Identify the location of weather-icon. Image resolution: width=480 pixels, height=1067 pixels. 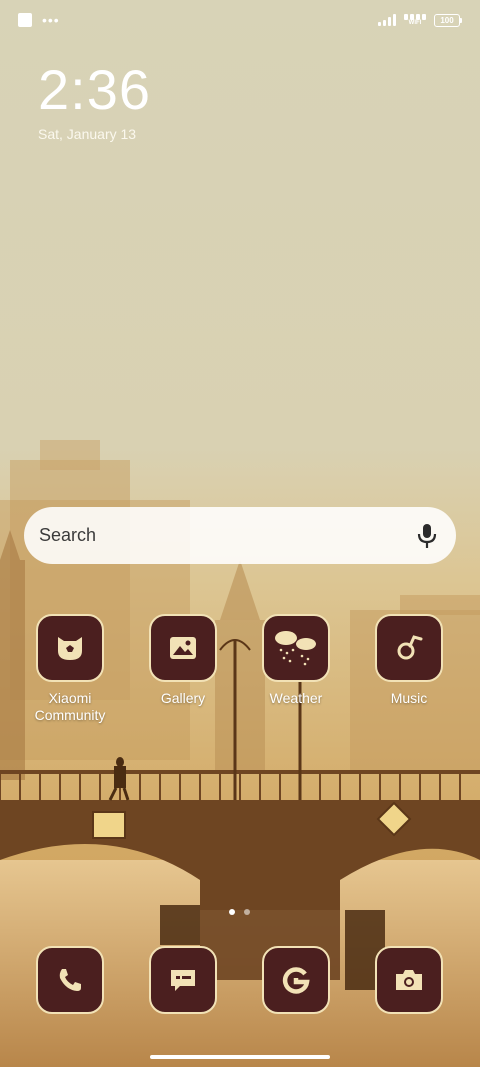
(296, 648).